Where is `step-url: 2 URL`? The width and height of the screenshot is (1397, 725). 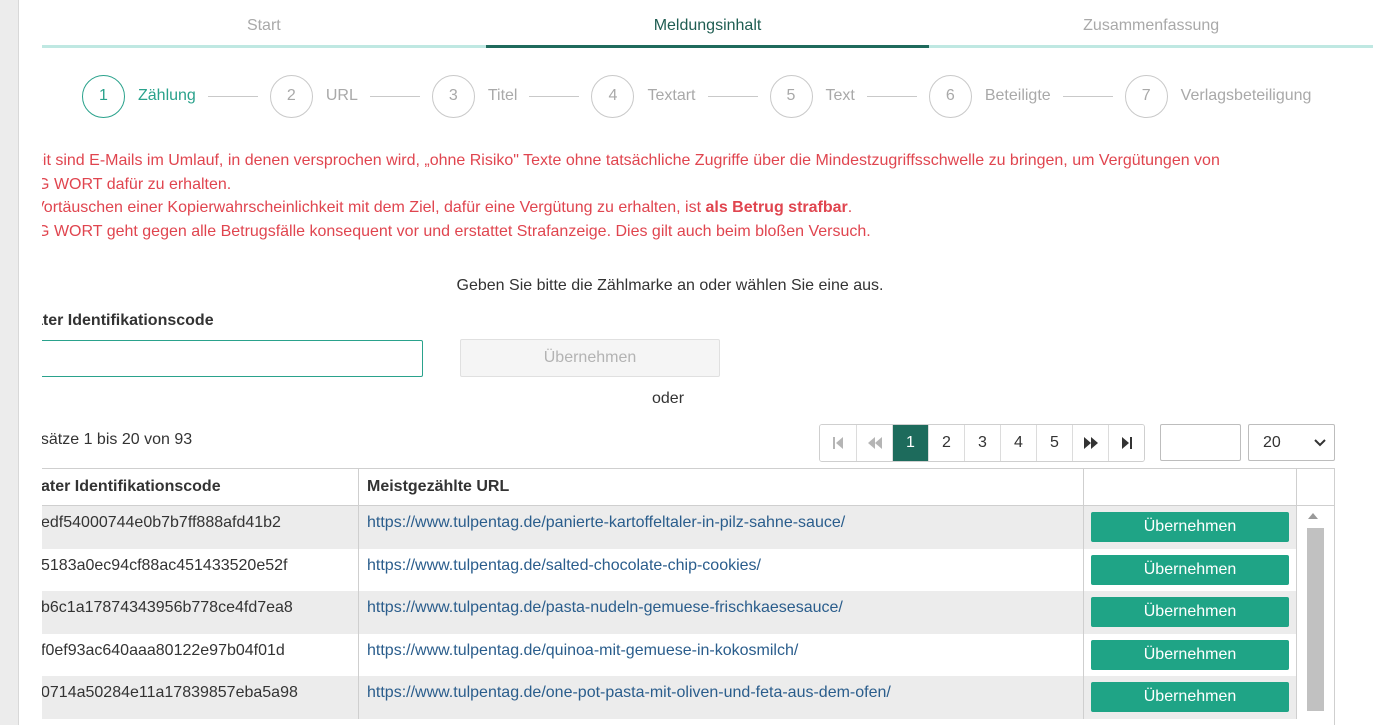
step-url: 2 URL is located at coordinates (313, 96).